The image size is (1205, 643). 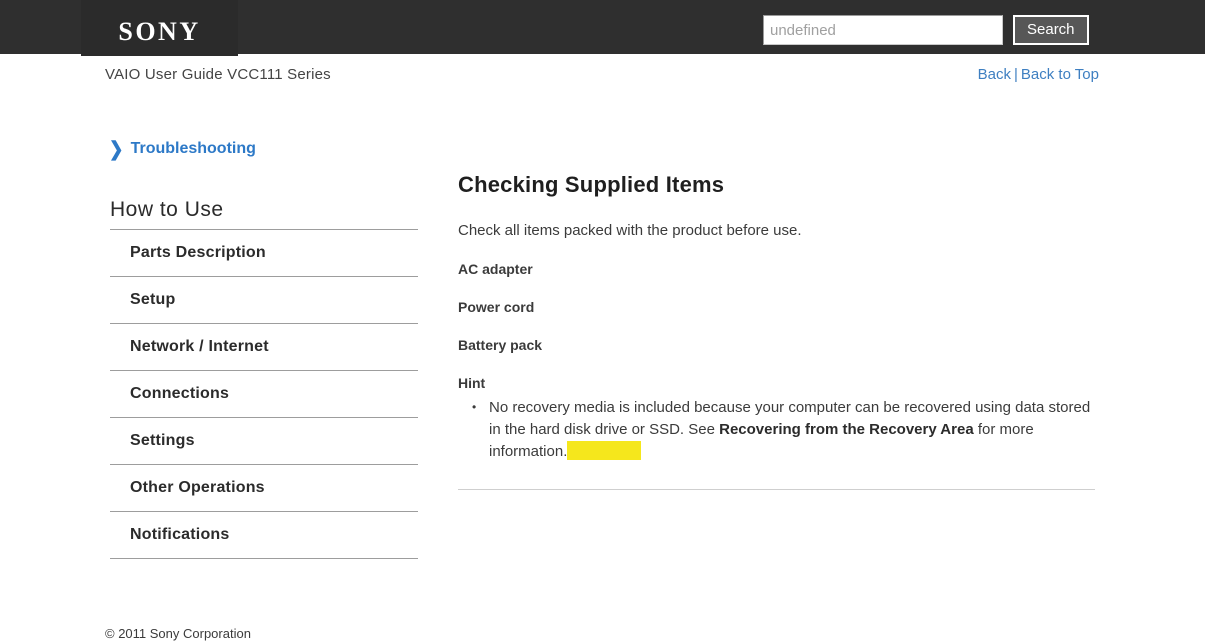 I want to click on sidebar-item-parts-description: Parts Description, so click(x=264, y=253).